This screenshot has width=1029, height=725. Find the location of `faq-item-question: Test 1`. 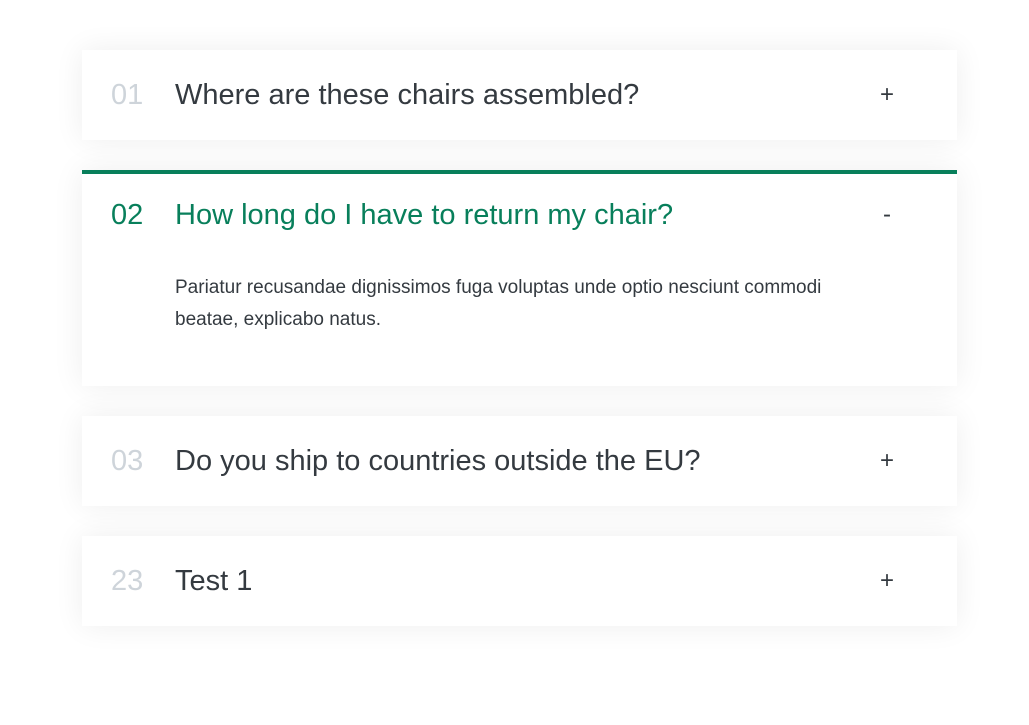

faq-item-question: Test 1 is located at coordinates (526, 581).